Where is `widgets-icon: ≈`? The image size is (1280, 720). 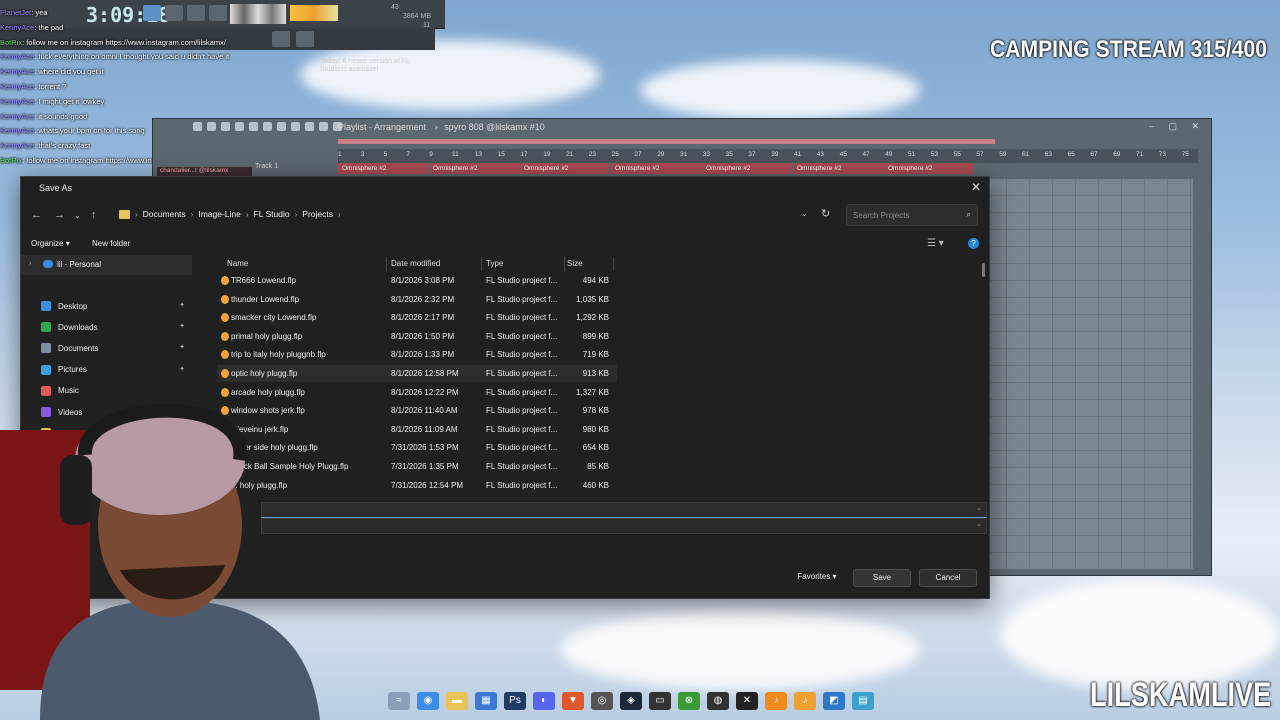 widgets-icon: ≈ is located at coordinates (399, 701).